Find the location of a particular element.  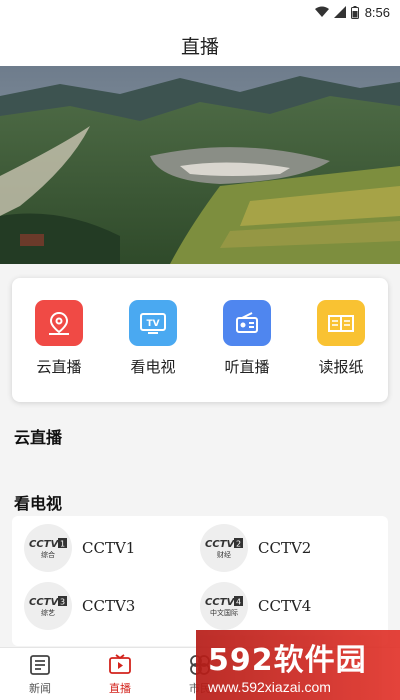

radio-icon is located at coordinates (247, 323).